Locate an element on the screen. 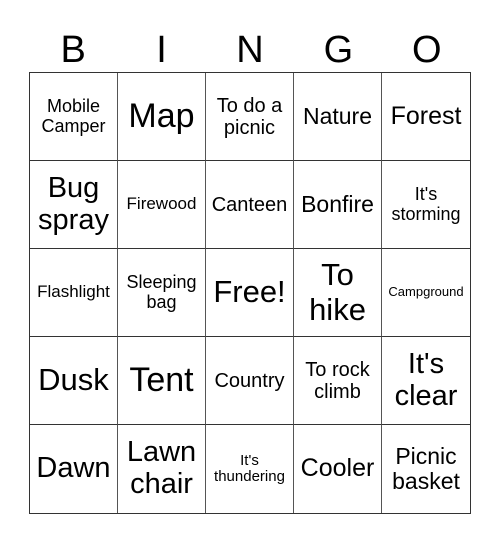 This screenshot has width=500, height=544. header-letter-i: I is located at coordinates (161, 50).